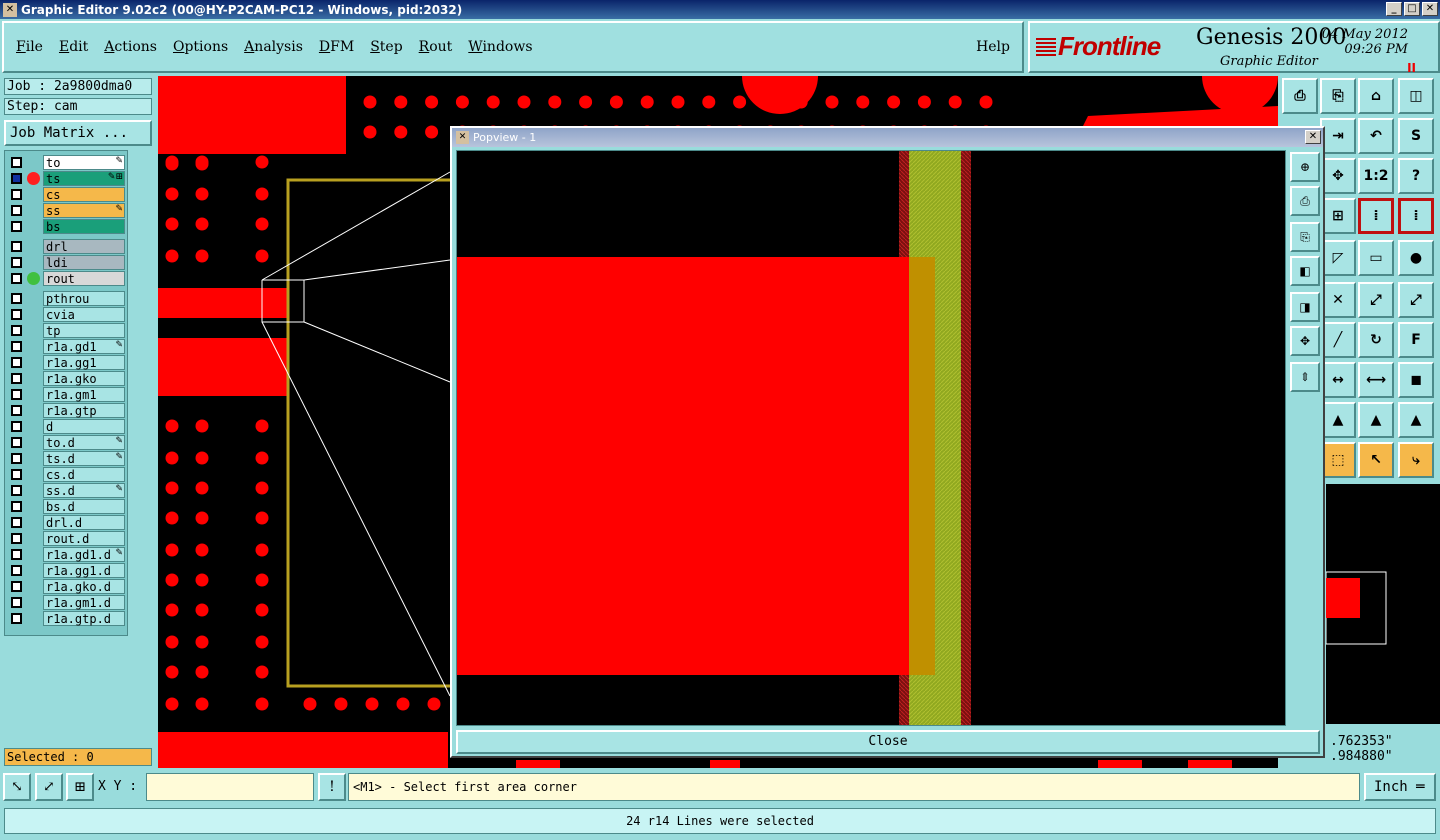 The height and width of the screenshot is (840, 1440). What do you see at coordinates (888, 742) in the screenshot?
I see `popview-close-button: Close` at bounding box center [888, 742].